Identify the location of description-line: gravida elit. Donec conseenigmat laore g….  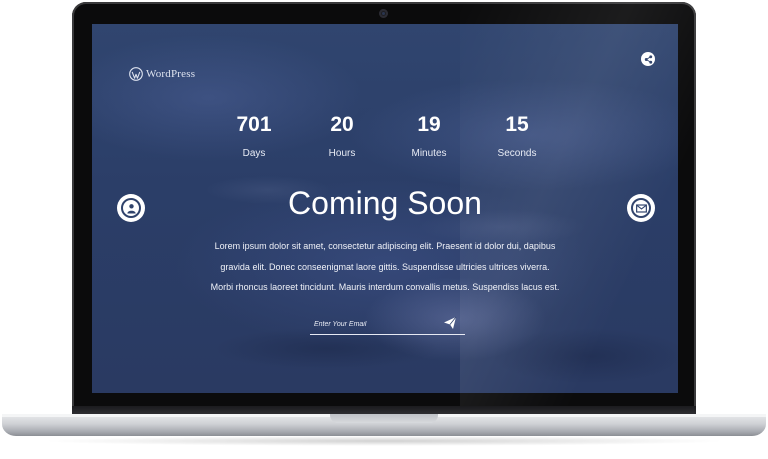
(385, 266).